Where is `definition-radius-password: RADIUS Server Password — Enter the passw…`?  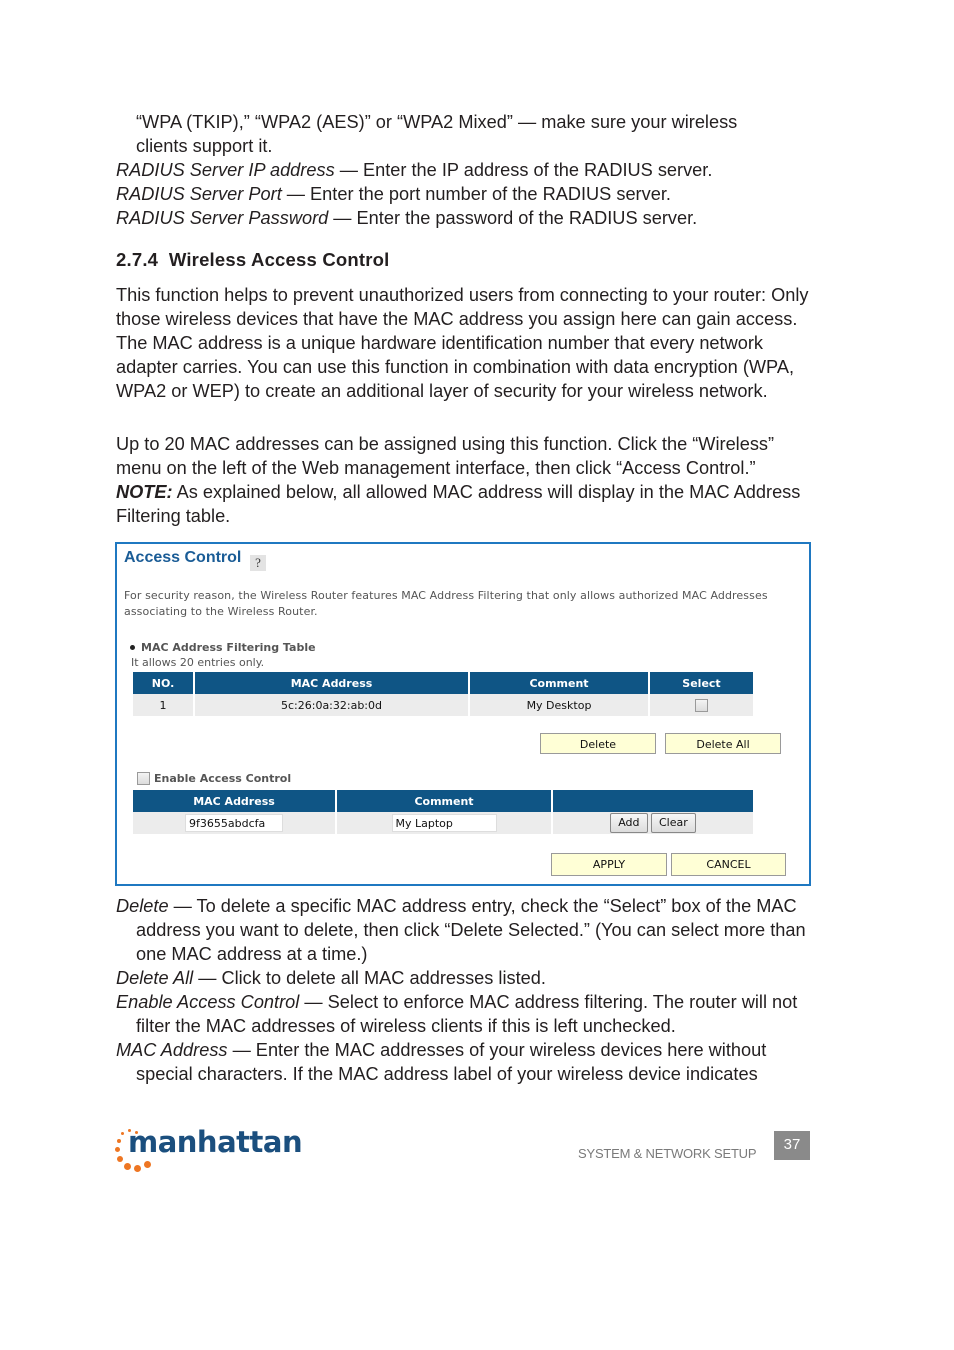 definition-radius-password: RADIUS Server Password — Enter the passw… is located at coordinates (466, 218).